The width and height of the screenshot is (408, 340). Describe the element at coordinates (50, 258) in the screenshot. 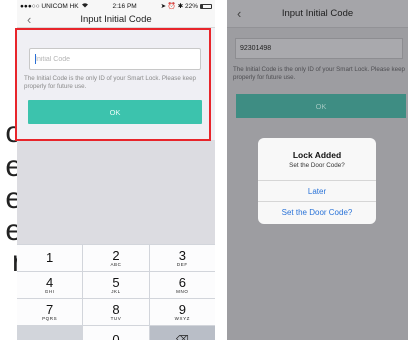

I see `key-1: 1` at that location.